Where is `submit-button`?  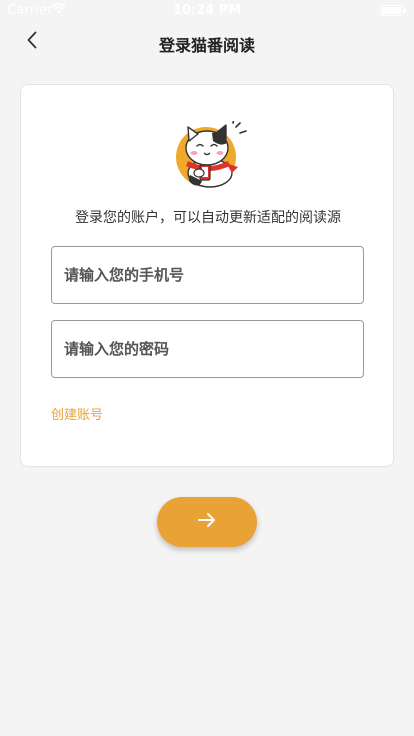 submit-button is located at coordinates (207, 522).